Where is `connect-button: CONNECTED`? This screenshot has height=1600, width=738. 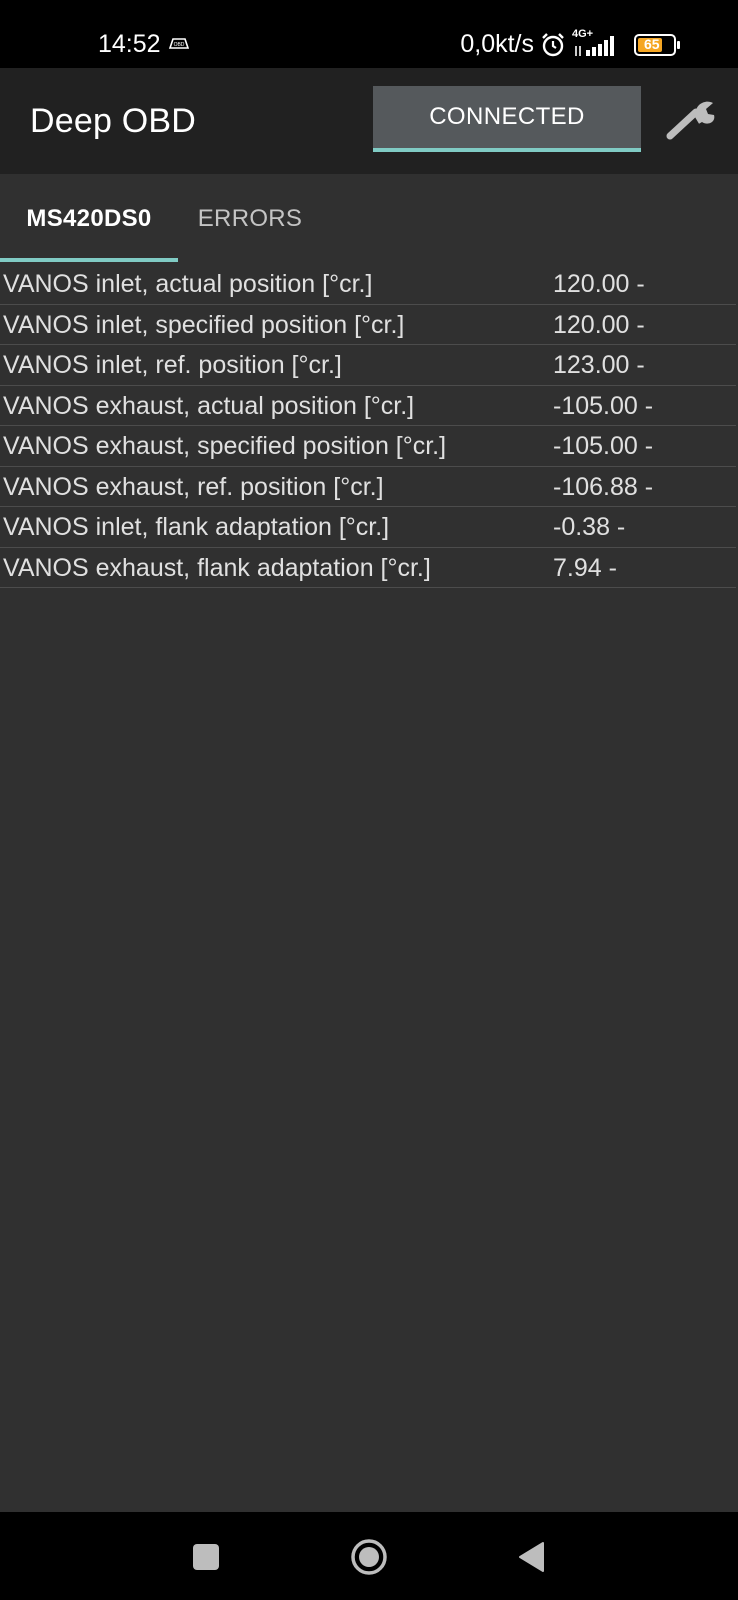 connect-button: CONNECTED is located at coordinates (507, 119).